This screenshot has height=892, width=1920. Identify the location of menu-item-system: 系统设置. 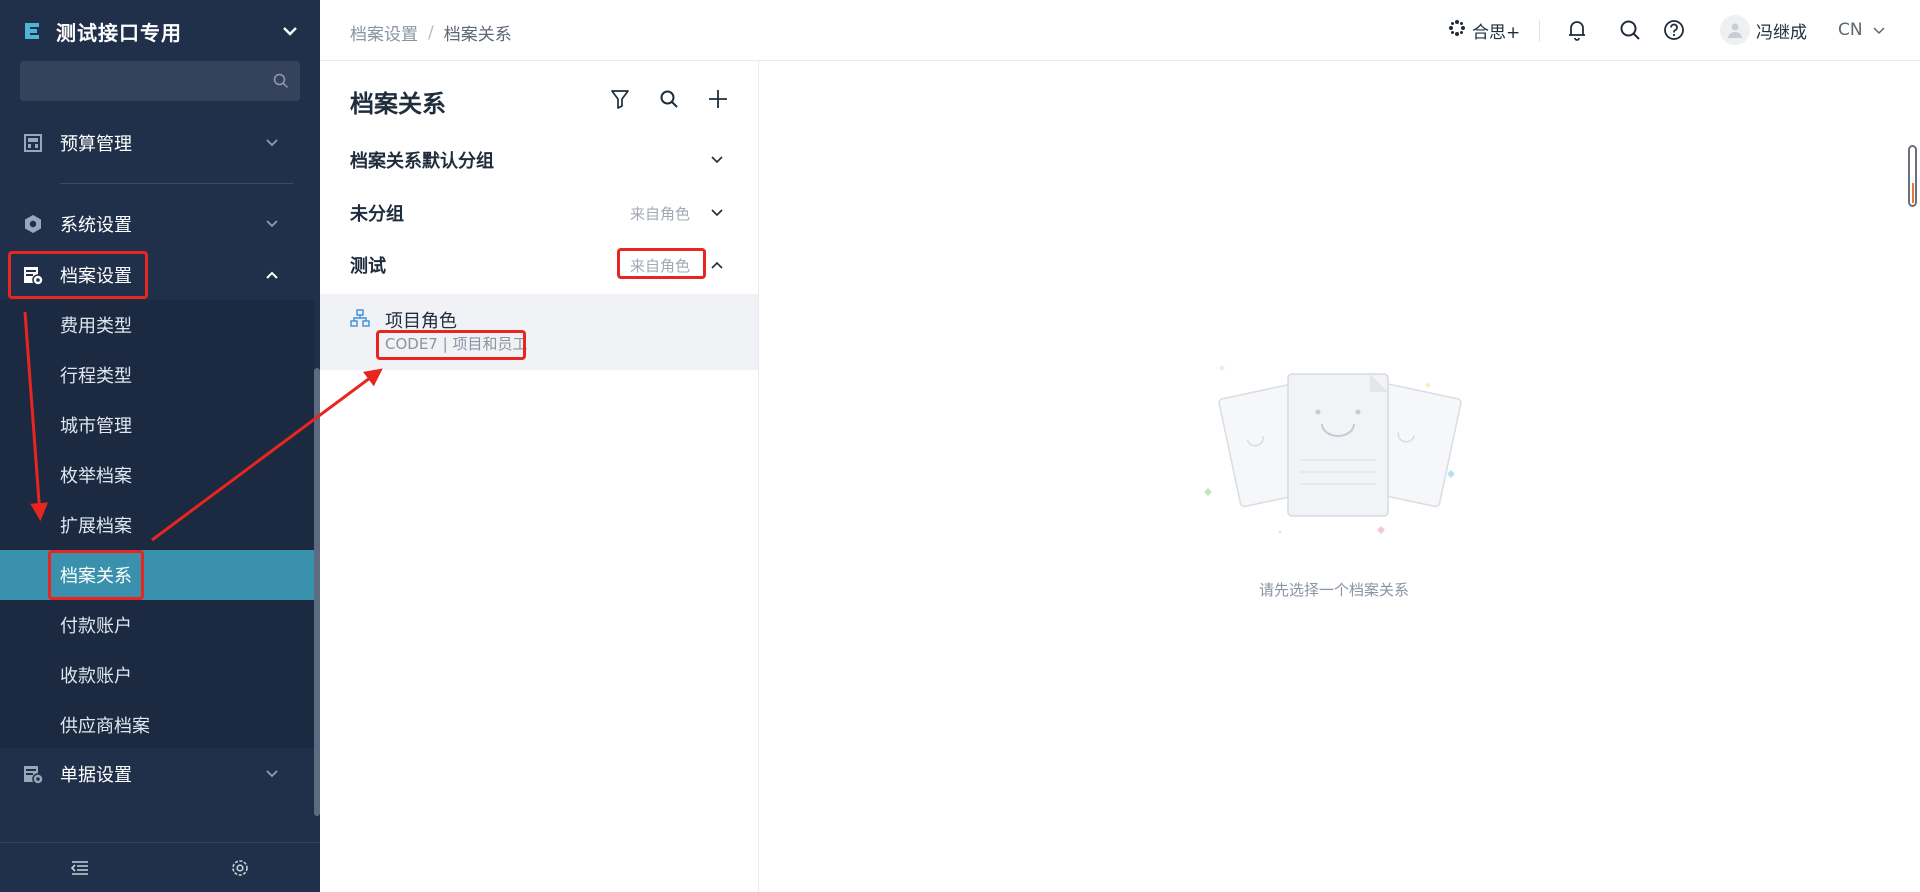
(150, 224).